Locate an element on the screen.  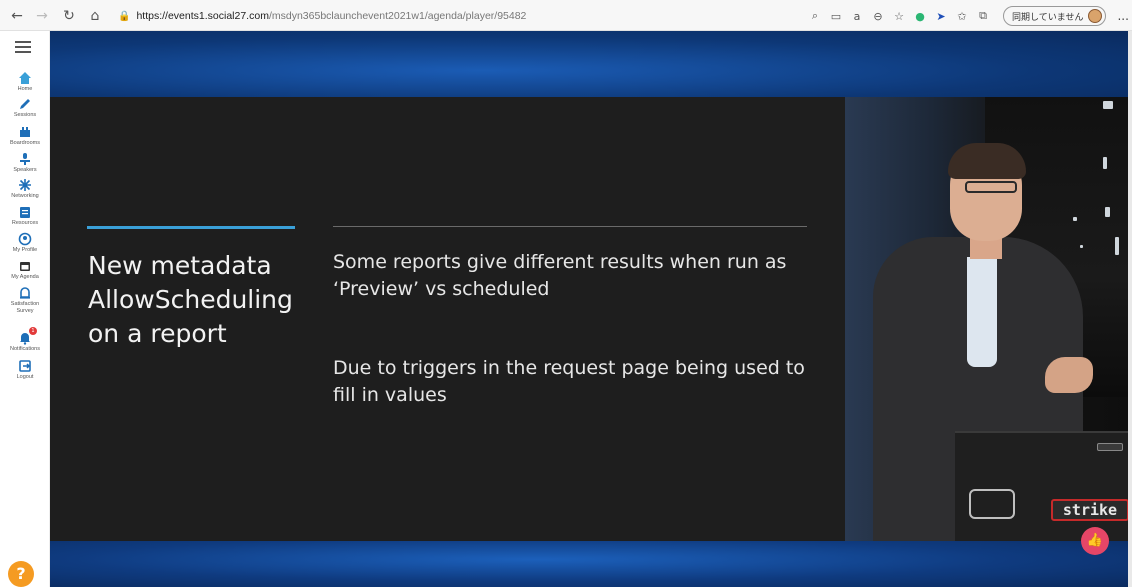
read-aloud-icon: a is located at coordinates (857, 16).